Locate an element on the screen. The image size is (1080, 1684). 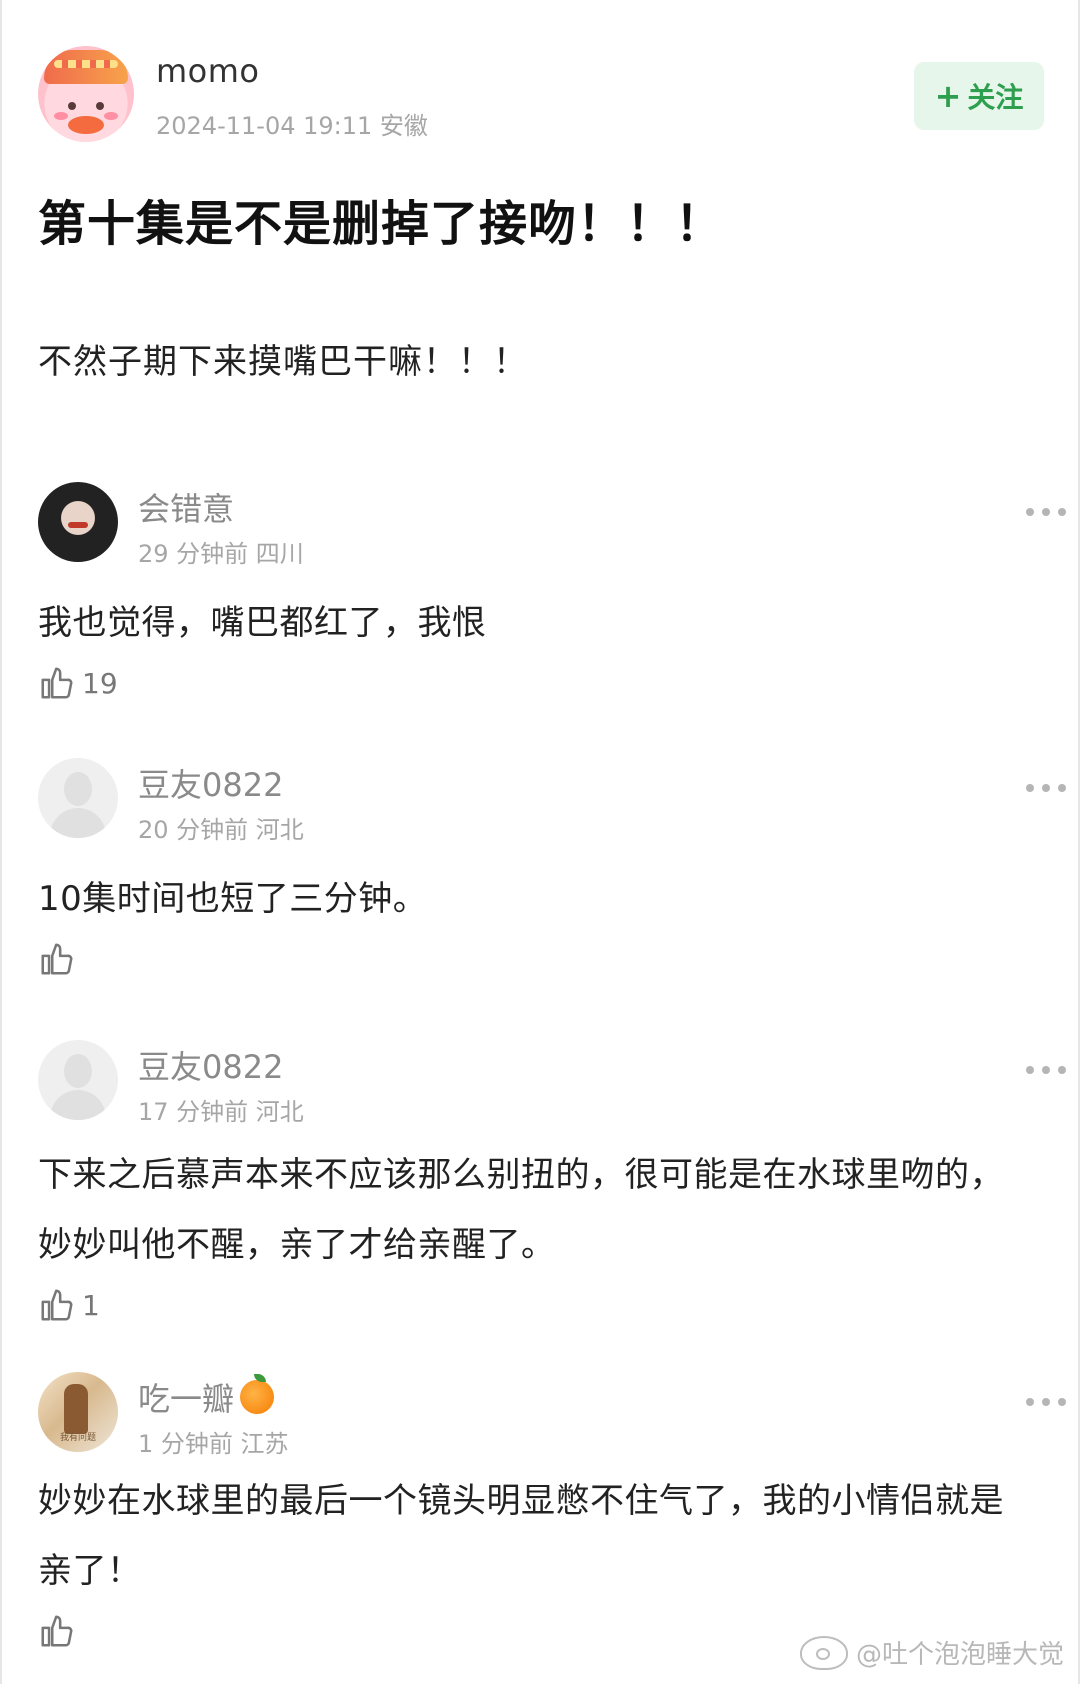
post-author-name: momo is located at coordinates (208, 71).